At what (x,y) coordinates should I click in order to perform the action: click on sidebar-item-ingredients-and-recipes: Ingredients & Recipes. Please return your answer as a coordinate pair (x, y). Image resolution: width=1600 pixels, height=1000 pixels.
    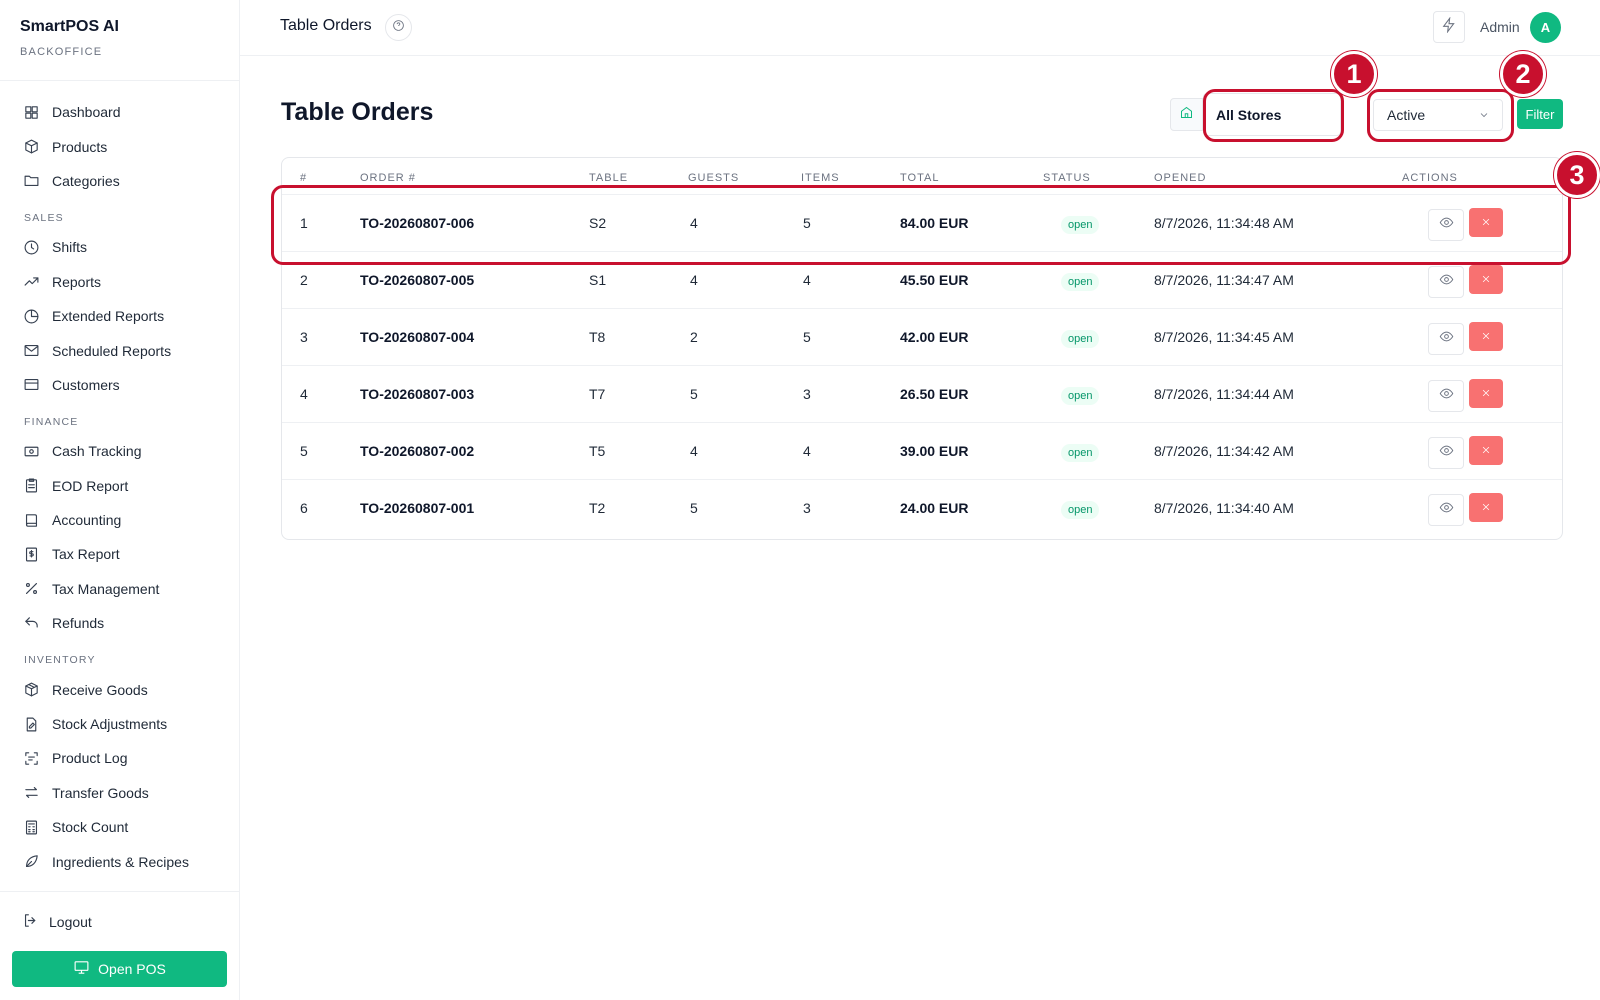
    Looking at the image, I should click on (119, 861).